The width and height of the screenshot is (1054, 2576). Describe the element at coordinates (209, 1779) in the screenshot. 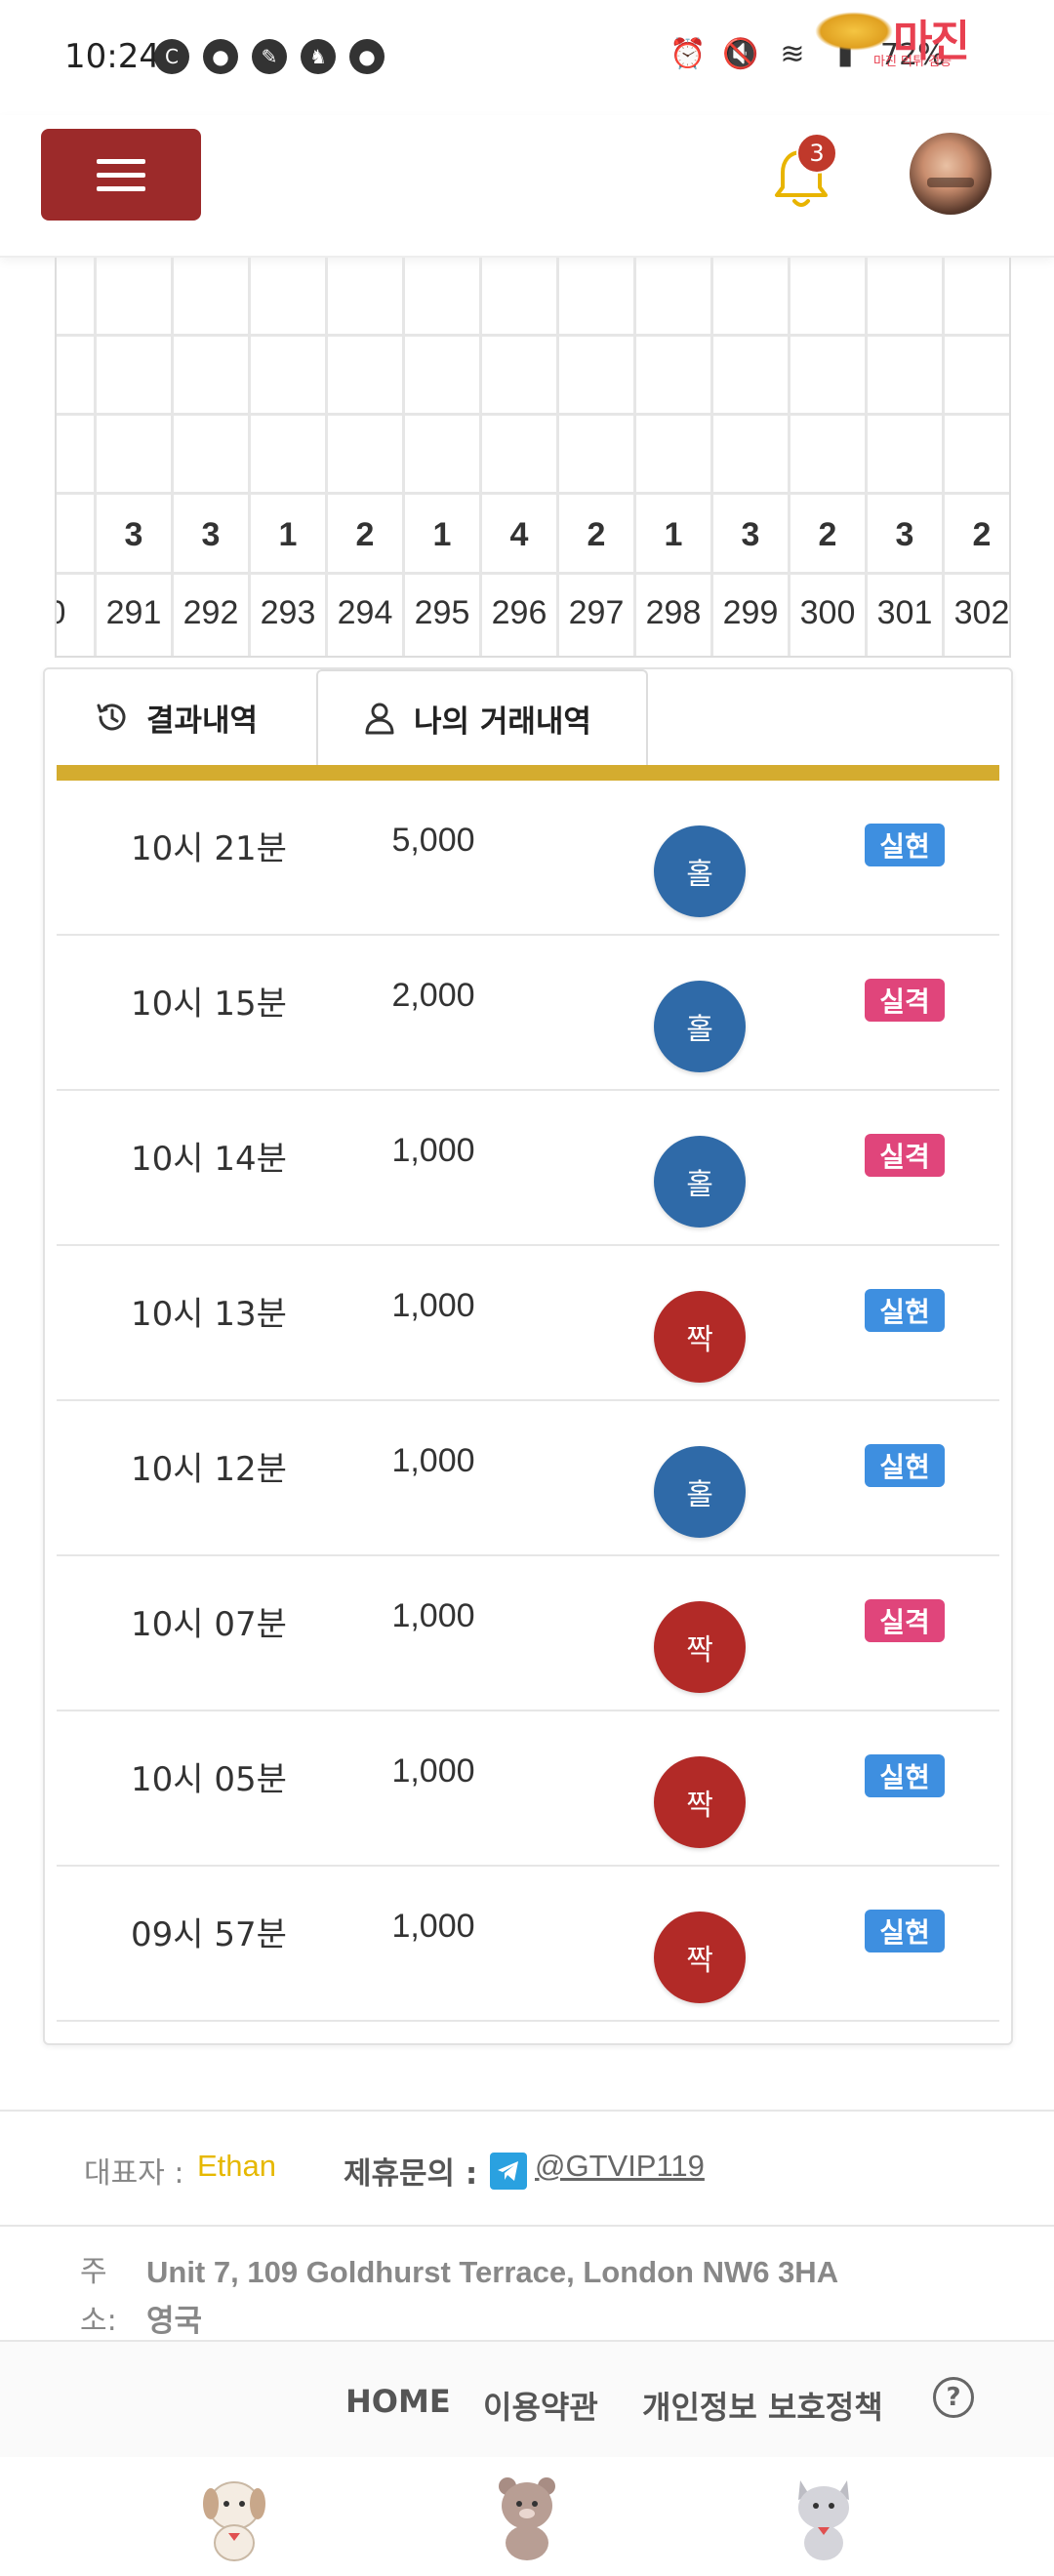

I see `transaction-time: 10시 05분` at that location.